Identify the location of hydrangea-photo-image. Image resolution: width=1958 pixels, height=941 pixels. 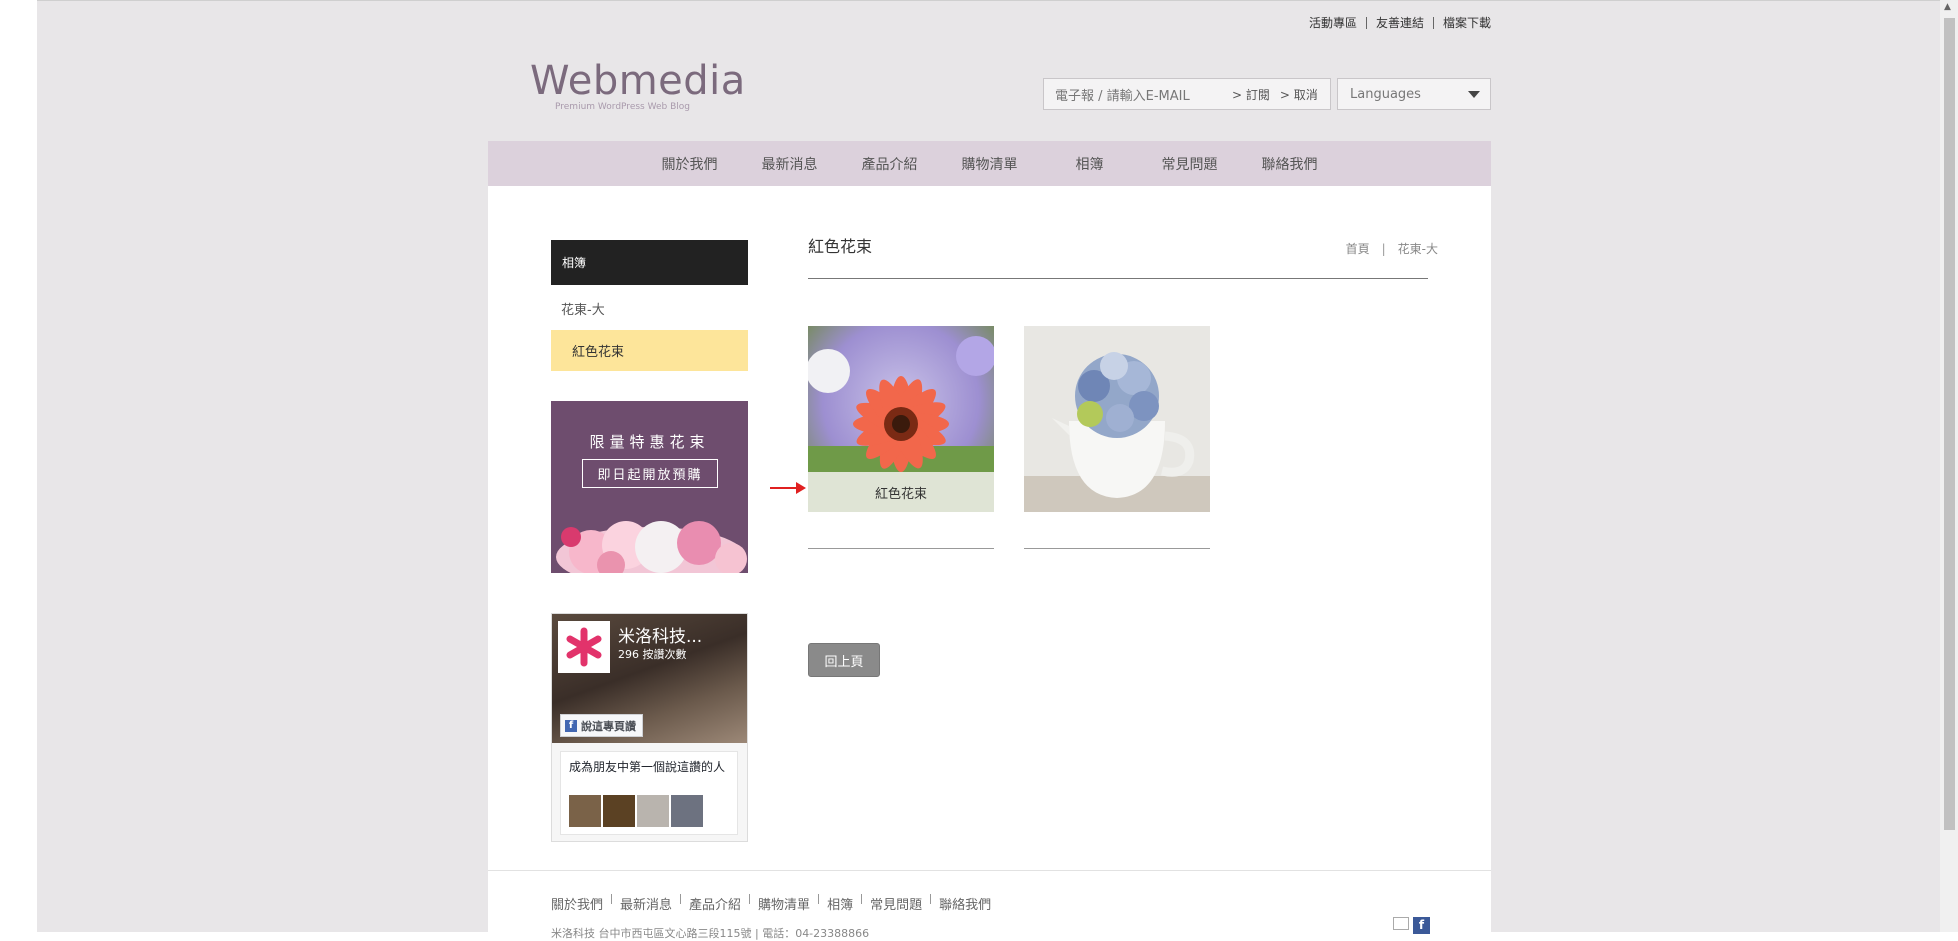
(1117, 419).